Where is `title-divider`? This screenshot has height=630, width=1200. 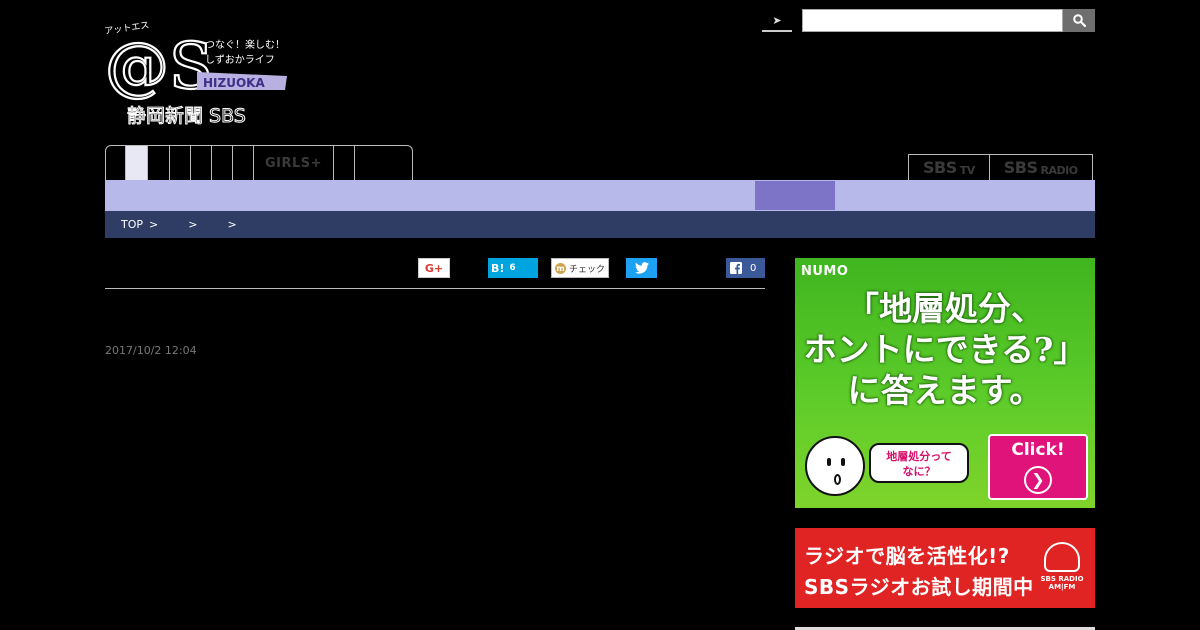
title-divider is located at coordinates (435, 288).